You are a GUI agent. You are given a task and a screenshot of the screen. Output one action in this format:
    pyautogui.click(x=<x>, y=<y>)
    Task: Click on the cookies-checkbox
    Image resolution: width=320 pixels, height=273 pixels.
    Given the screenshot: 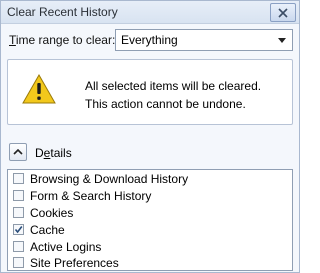 What is the action you would take?
    pyautogui.click(x=18, y=212)
    